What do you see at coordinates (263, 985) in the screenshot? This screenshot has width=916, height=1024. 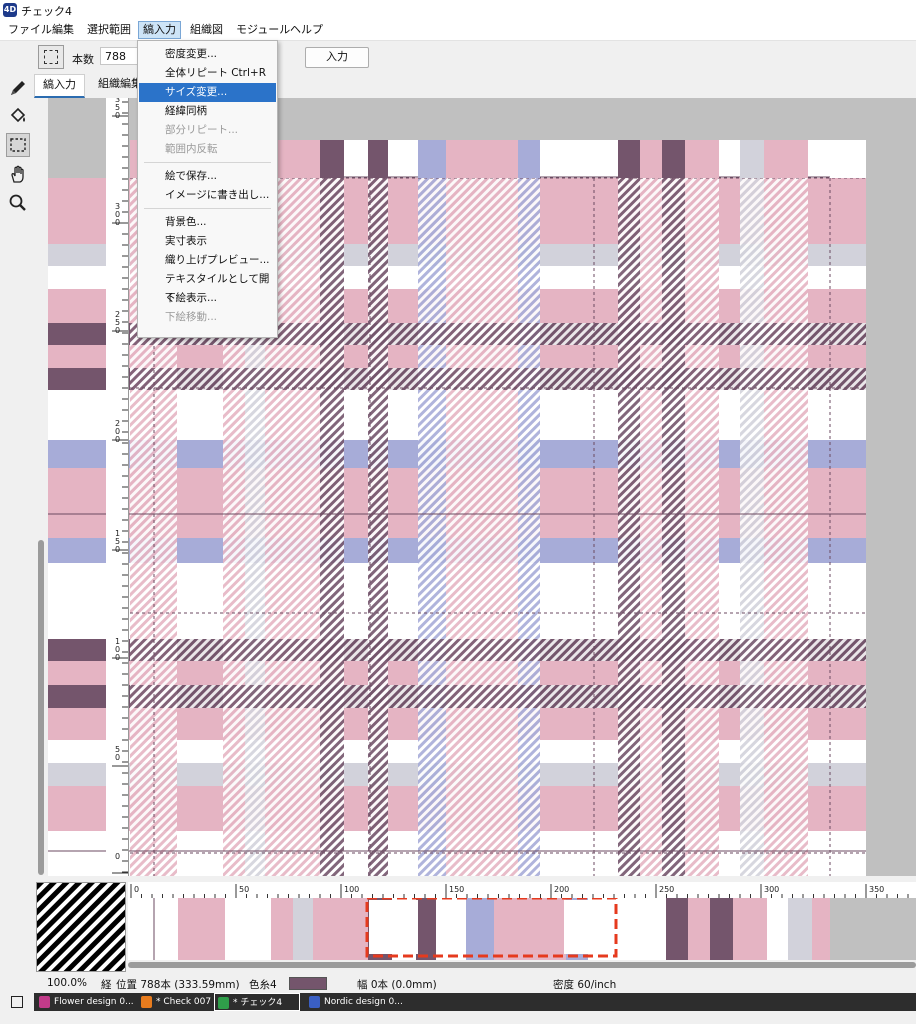 I see `color-thread-label: 色糸4` at bounding box center [263, 985].